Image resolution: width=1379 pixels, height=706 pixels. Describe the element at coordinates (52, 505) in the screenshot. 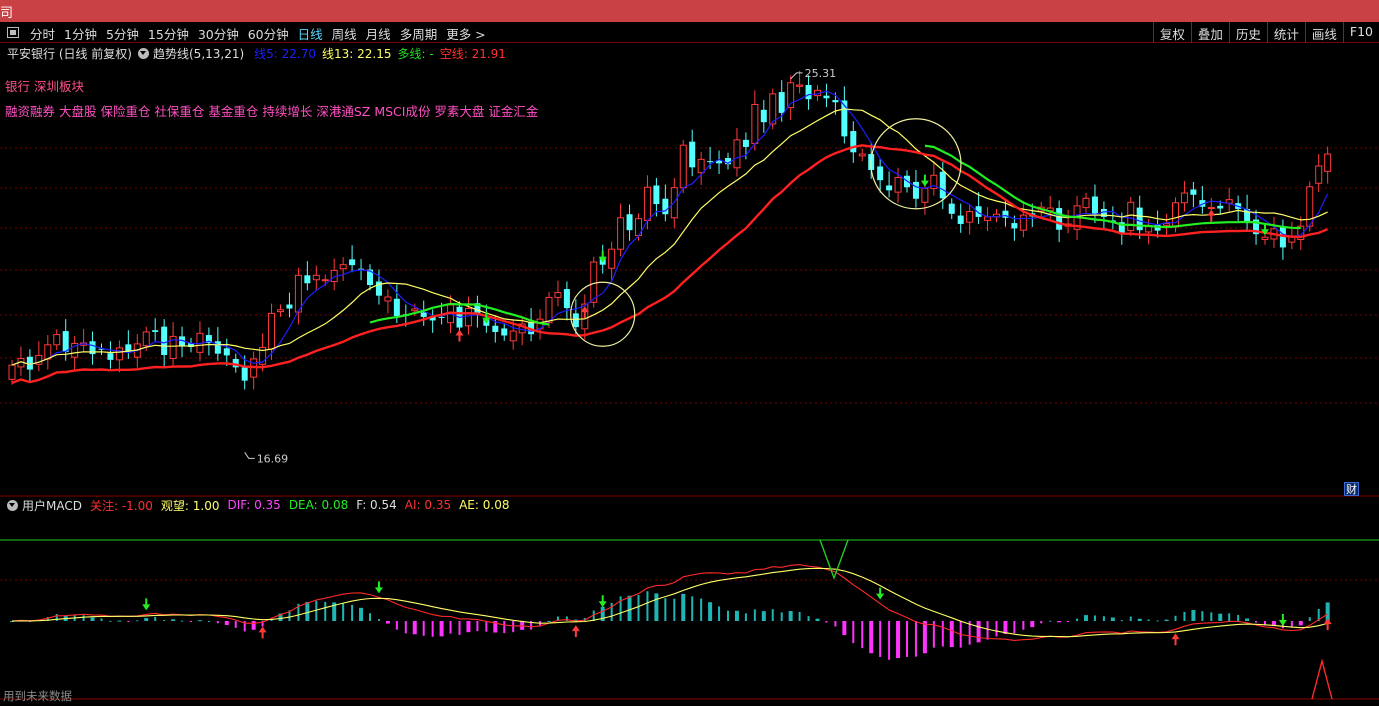

I see `macd-name: 用户MACD` at that location.